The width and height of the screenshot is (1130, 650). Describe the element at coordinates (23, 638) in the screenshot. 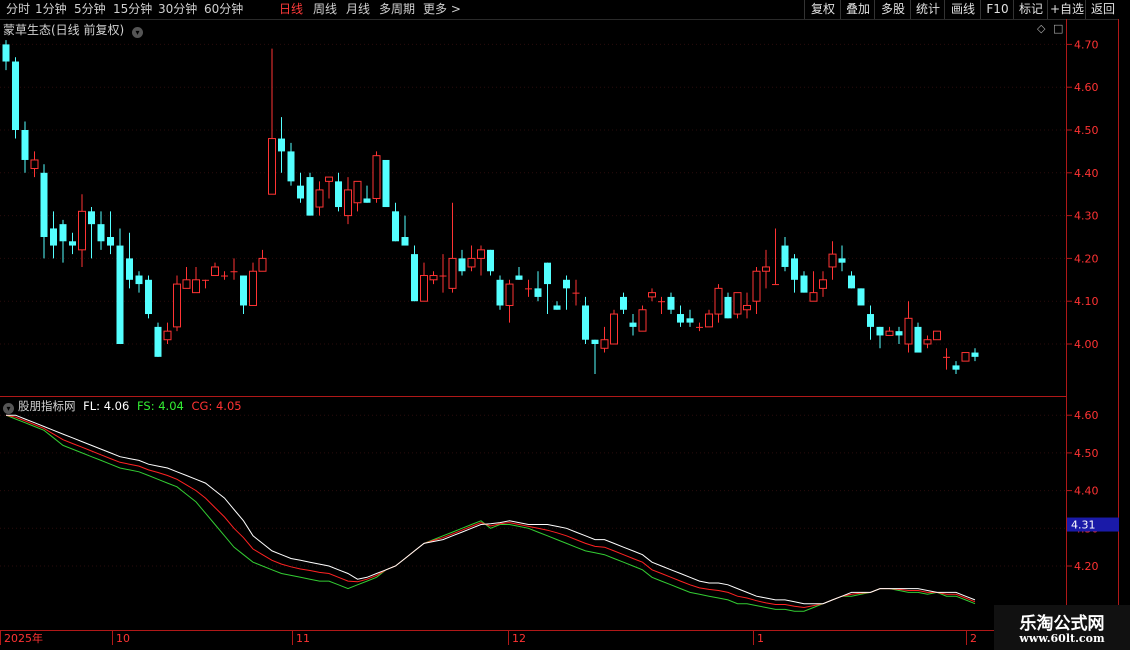

I see `date-tick-label: 2025年` at that location.